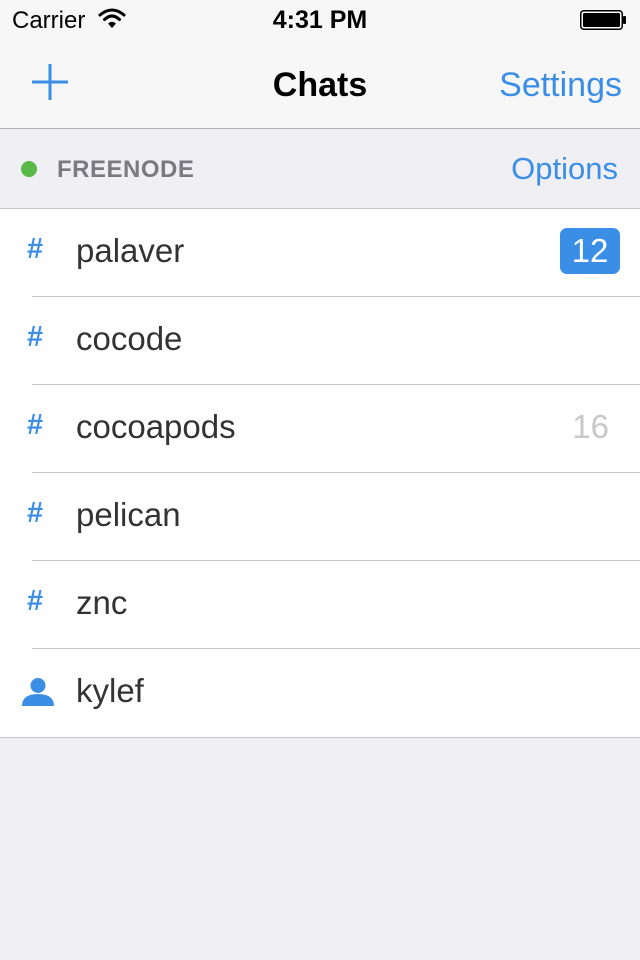 Image resolution: width=640 pixels, height=960 pixels. Describe the element at coordinates (29, 169) in the screenshot. I see `connection-status-dot` at that location.